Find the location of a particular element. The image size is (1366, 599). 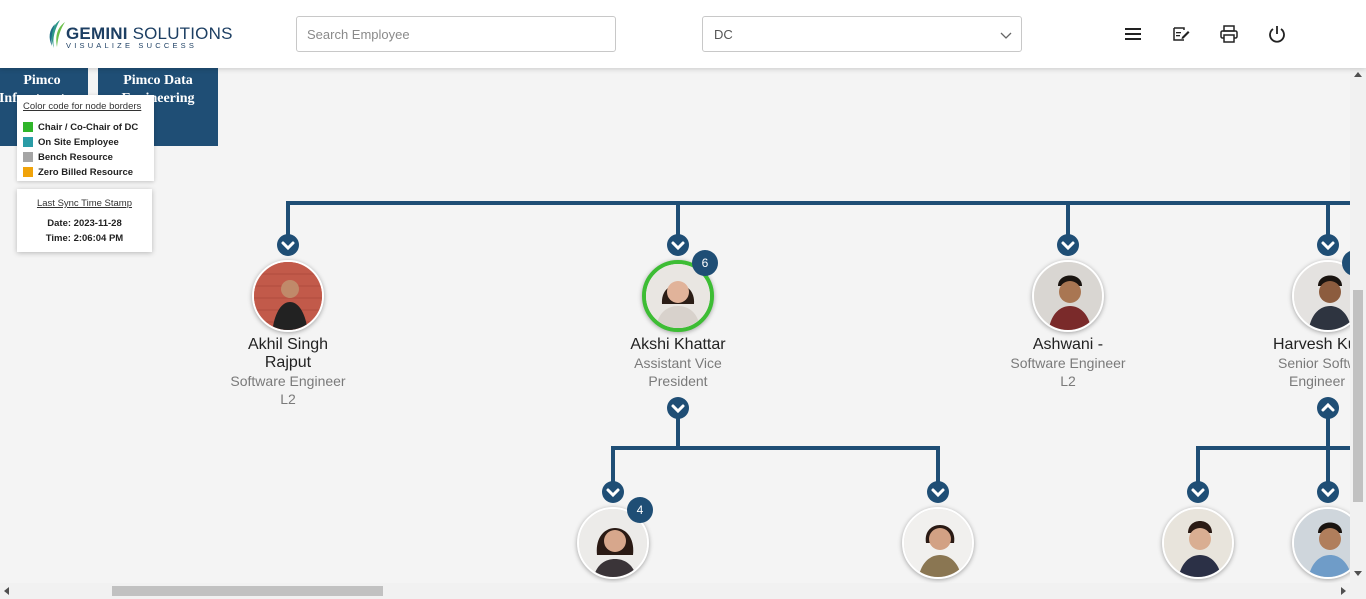

power-icon is located at coordinates (1277, 34).